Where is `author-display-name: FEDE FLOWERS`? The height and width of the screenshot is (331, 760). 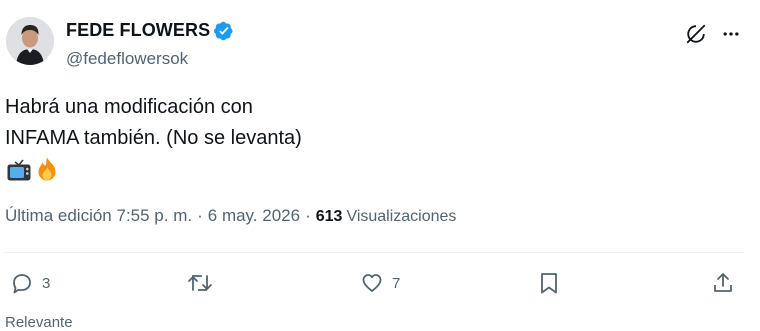
author-display-name: FEDE FLOWERS is located at coordinates (138, 30).